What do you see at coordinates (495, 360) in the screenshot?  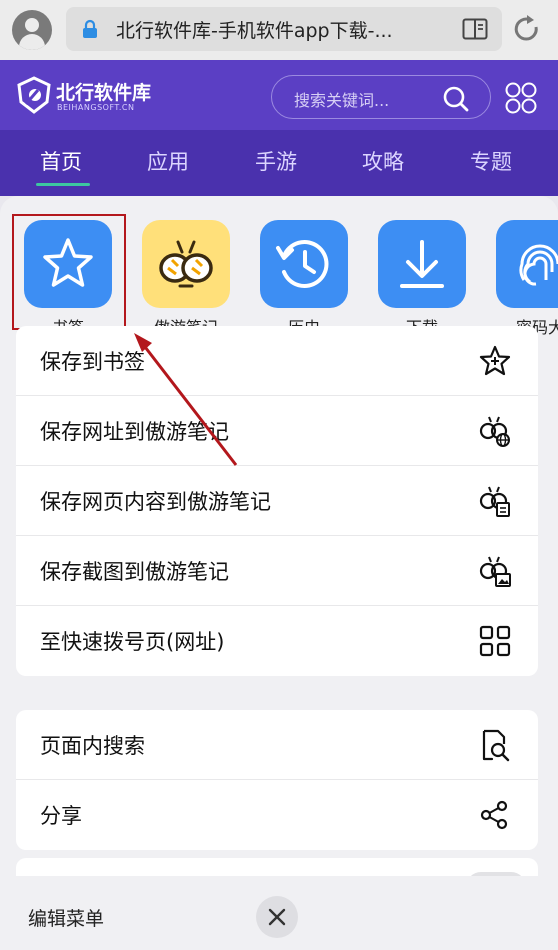 I see `star-outline-icon` at bounding box center [495, 360].